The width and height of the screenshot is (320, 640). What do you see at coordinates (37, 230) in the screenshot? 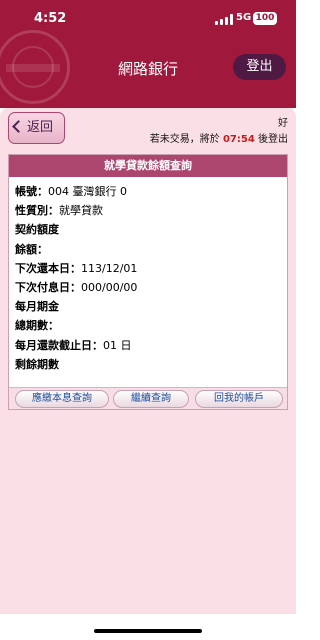
I see `info-label: 契約額度` at bounding box center [37, 230].